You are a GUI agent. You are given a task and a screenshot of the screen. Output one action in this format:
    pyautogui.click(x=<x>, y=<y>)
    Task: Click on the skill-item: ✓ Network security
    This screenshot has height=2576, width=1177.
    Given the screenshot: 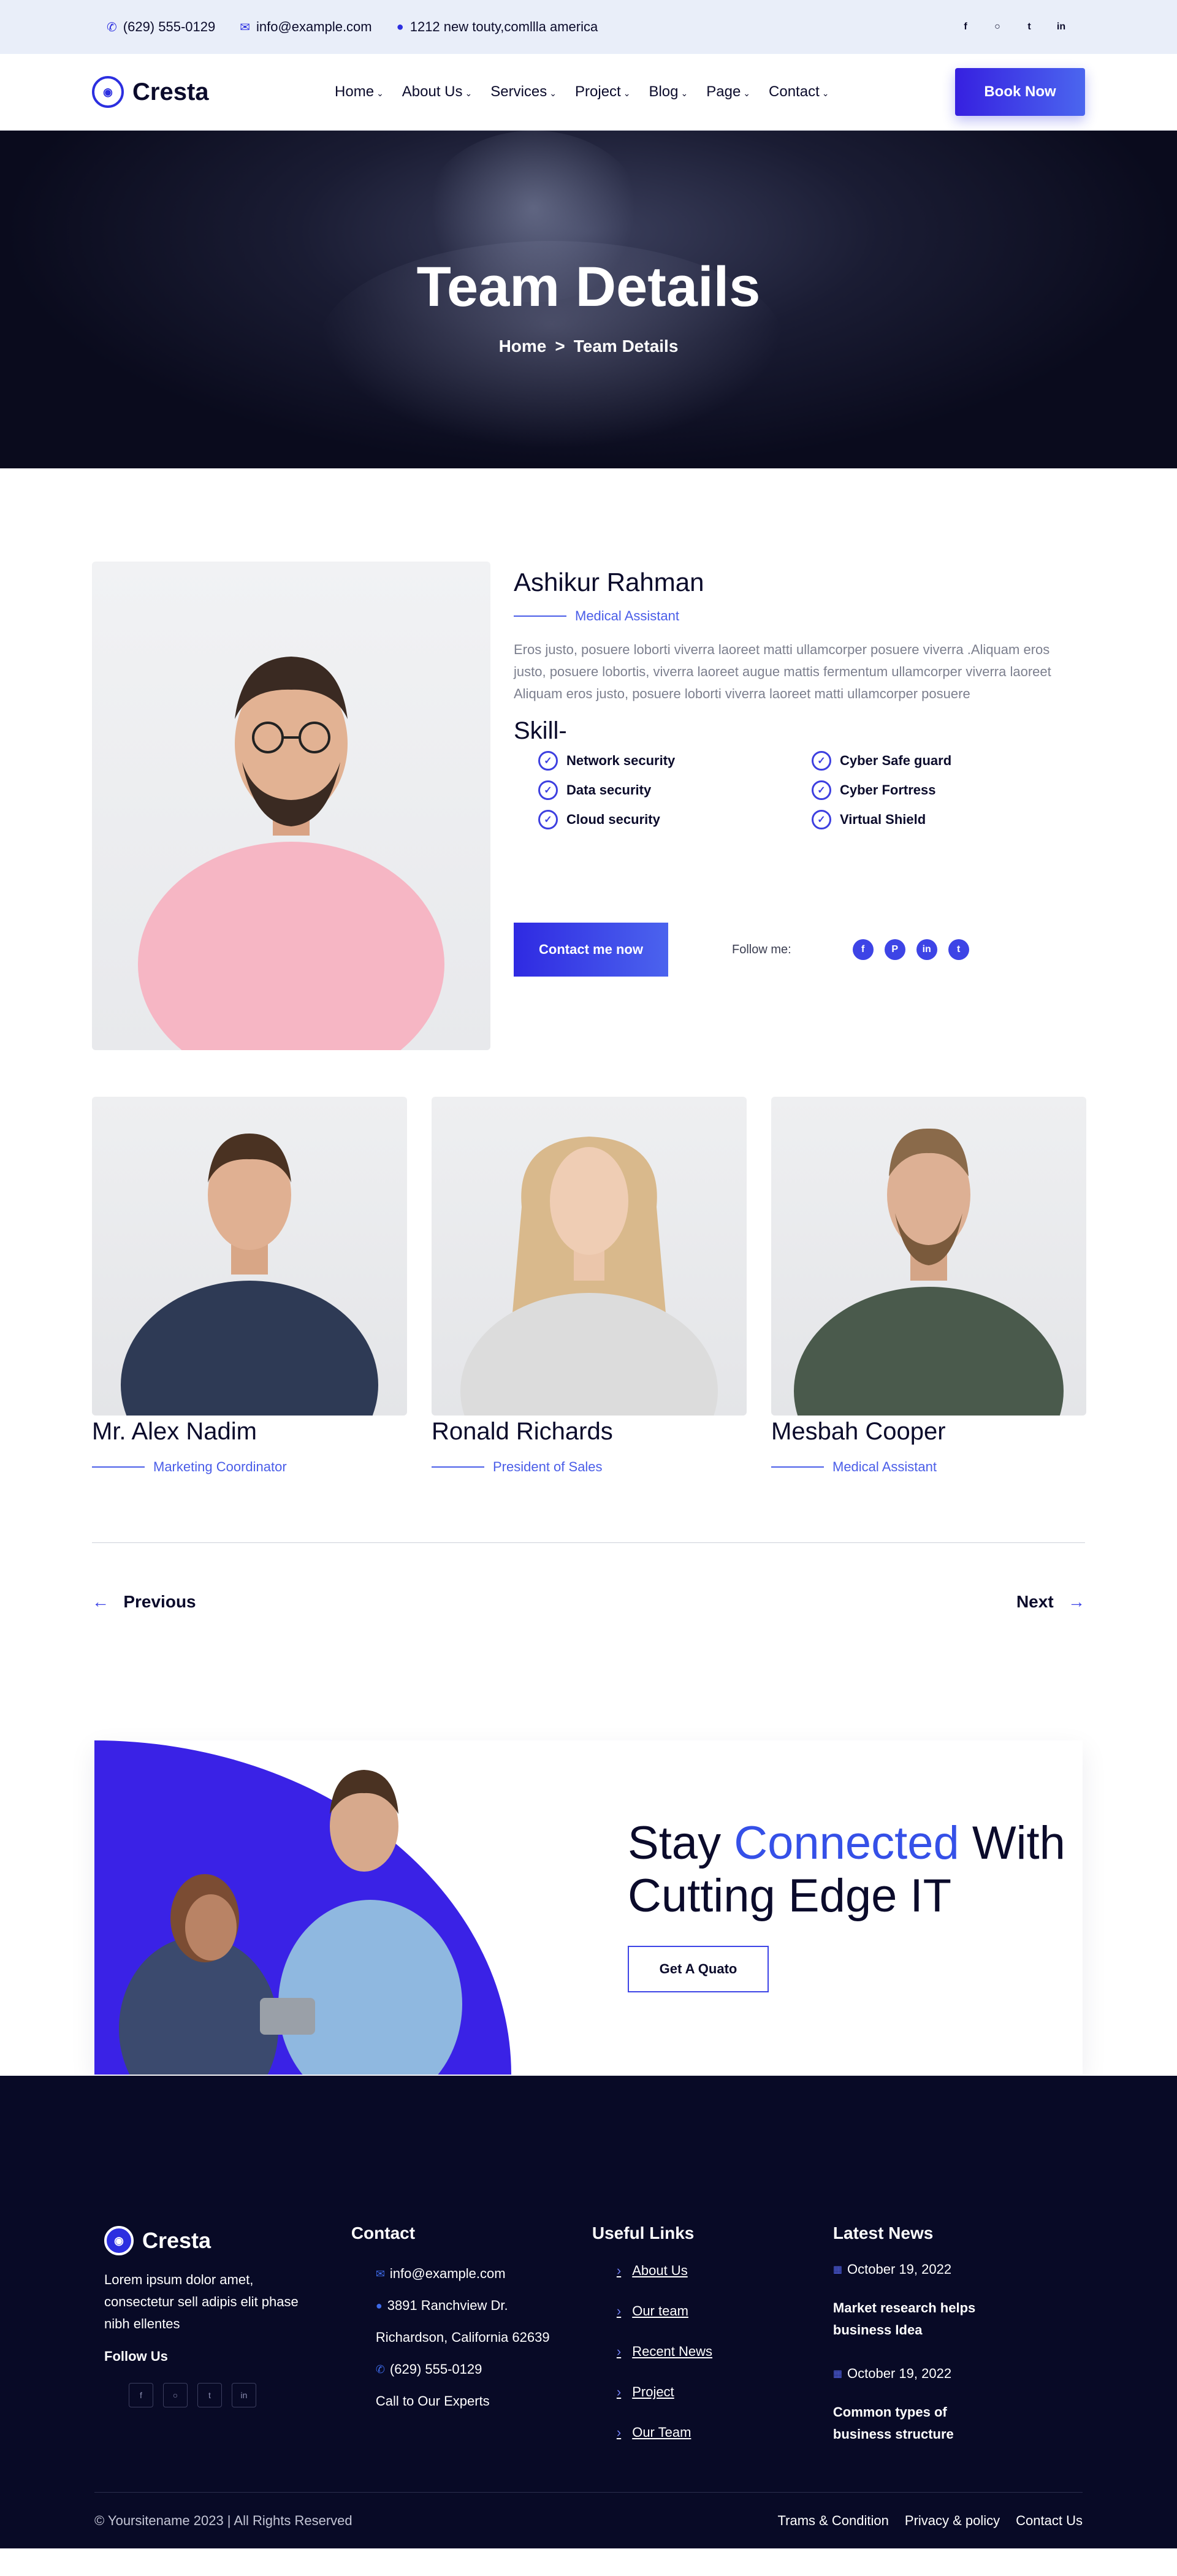 What is the action you would take?
    pyautogui.click(x=675, y=761)
    